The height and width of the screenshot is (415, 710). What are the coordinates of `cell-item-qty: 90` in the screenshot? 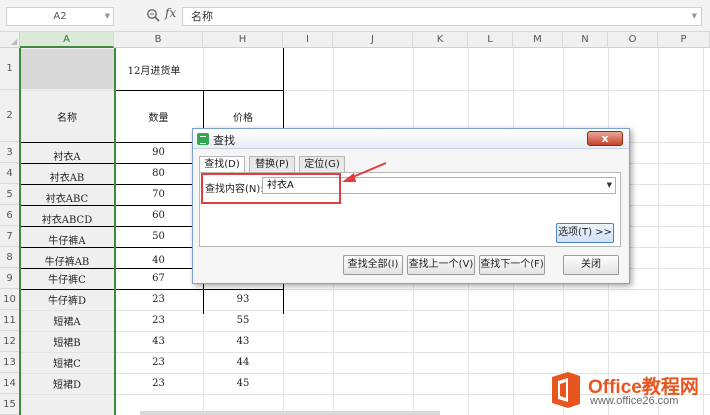 It's located at (158, 152).